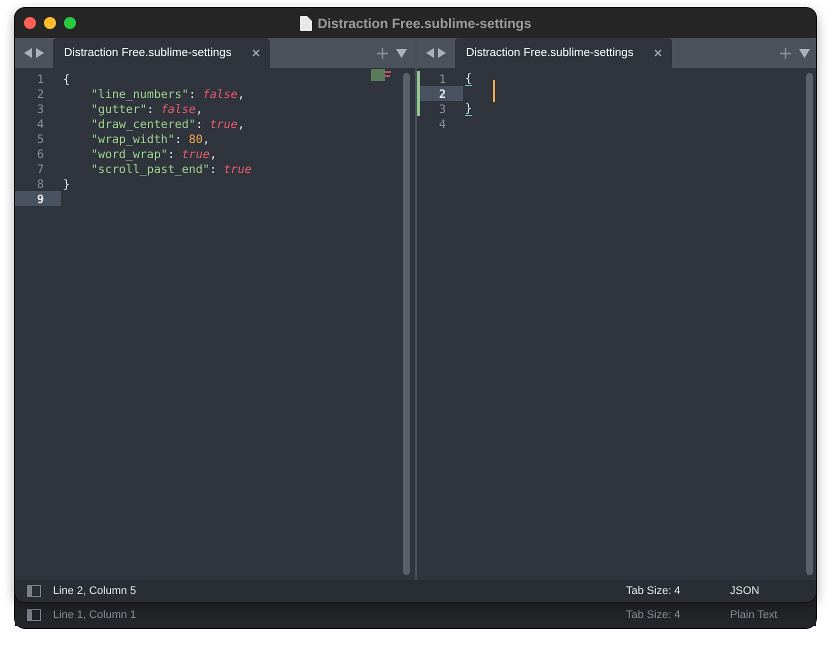 Image resolution: width=829 pixels, height=650 pixels. Describe the element at coordinates (50, 23) in the screenshot. I see `minimize-button` at that location.